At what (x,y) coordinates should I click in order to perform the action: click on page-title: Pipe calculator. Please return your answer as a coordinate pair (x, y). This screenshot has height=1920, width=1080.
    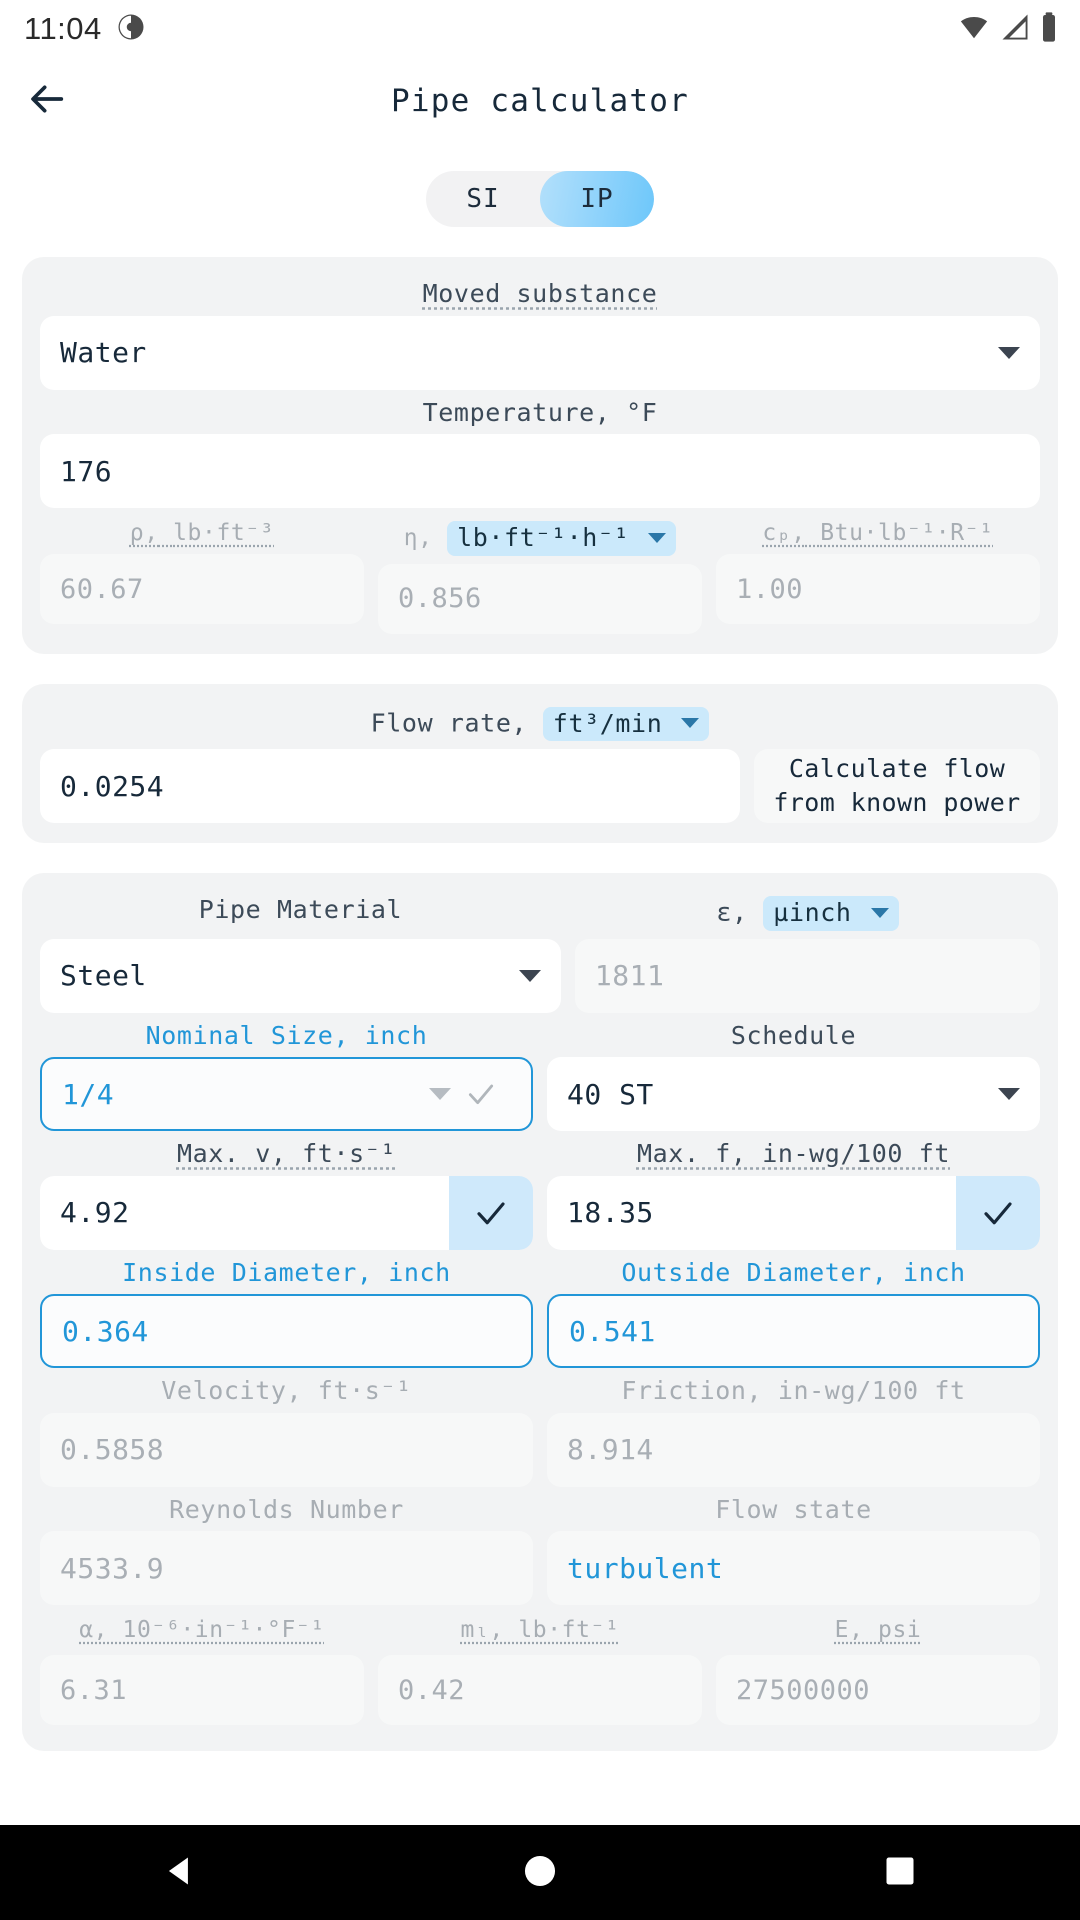
    Looking at the image, I should click on (540, 101).